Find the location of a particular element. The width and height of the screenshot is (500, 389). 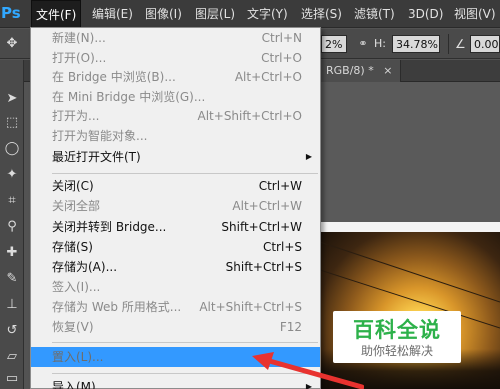

menu-item-save-as: 存储为(A)... Shift+Ctrl+S is located at coordinates (175, 267).